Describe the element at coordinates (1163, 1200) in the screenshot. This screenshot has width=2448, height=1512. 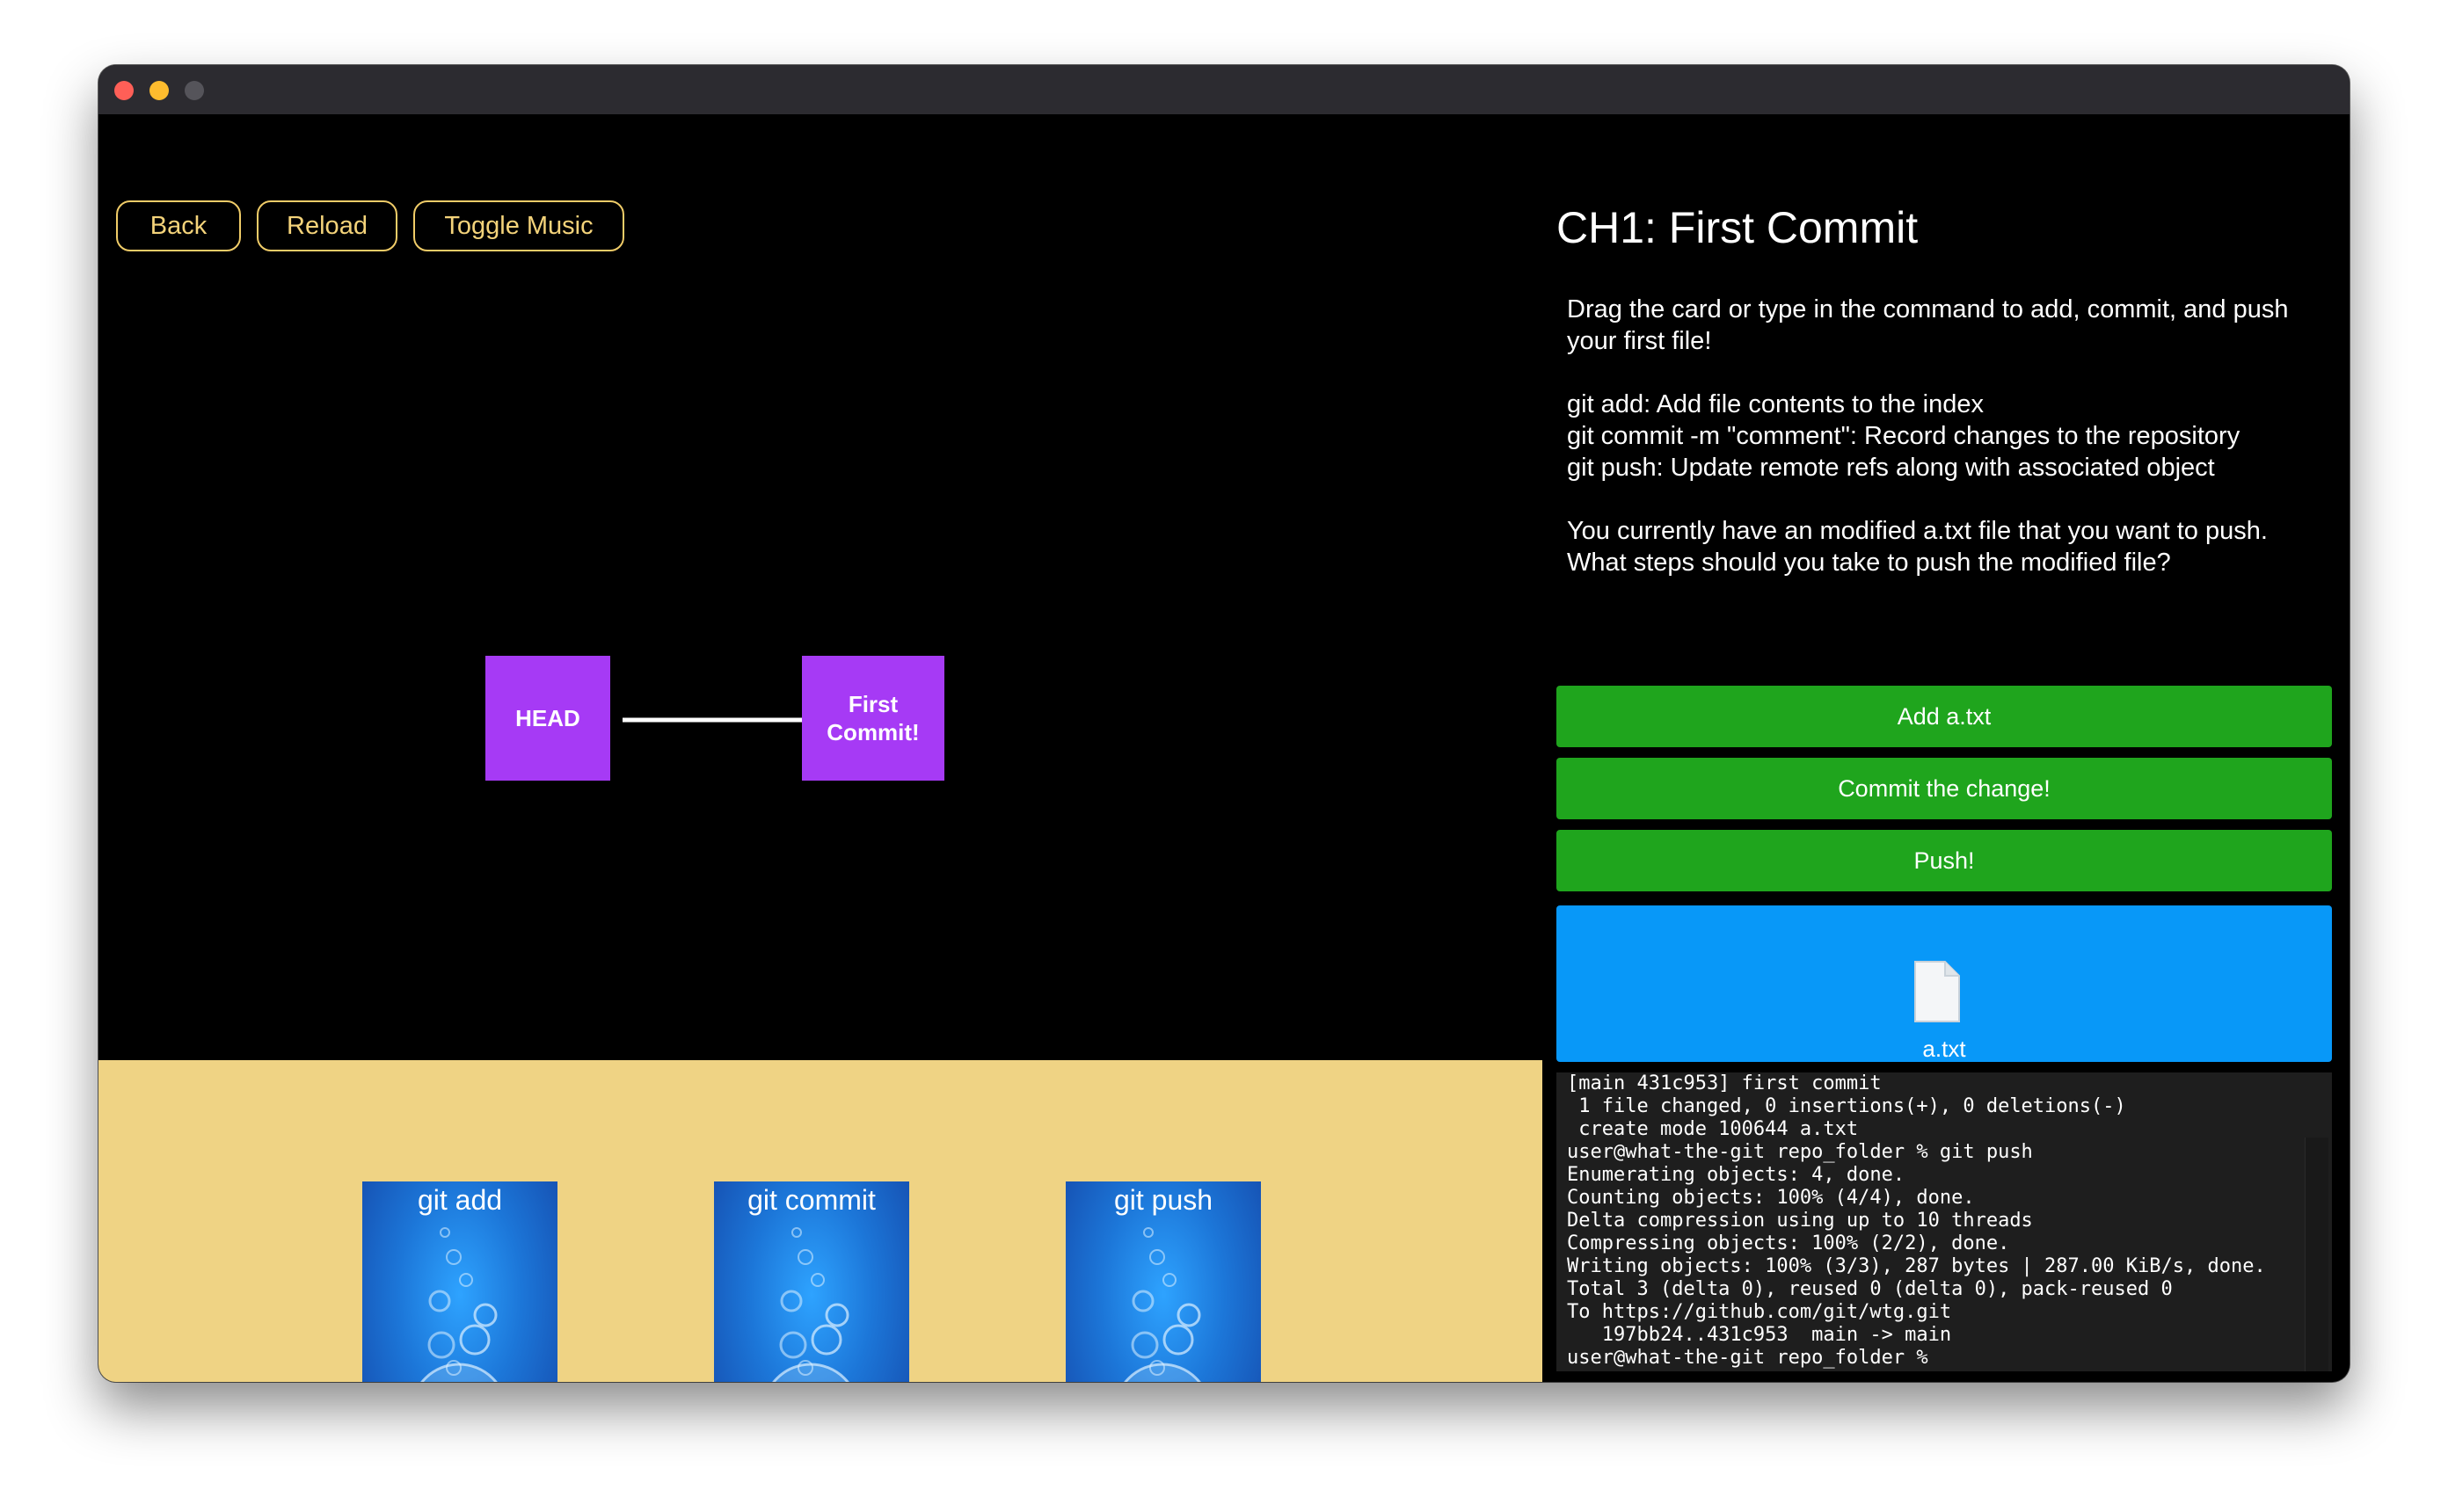
I see `card-label: git push` at that location.